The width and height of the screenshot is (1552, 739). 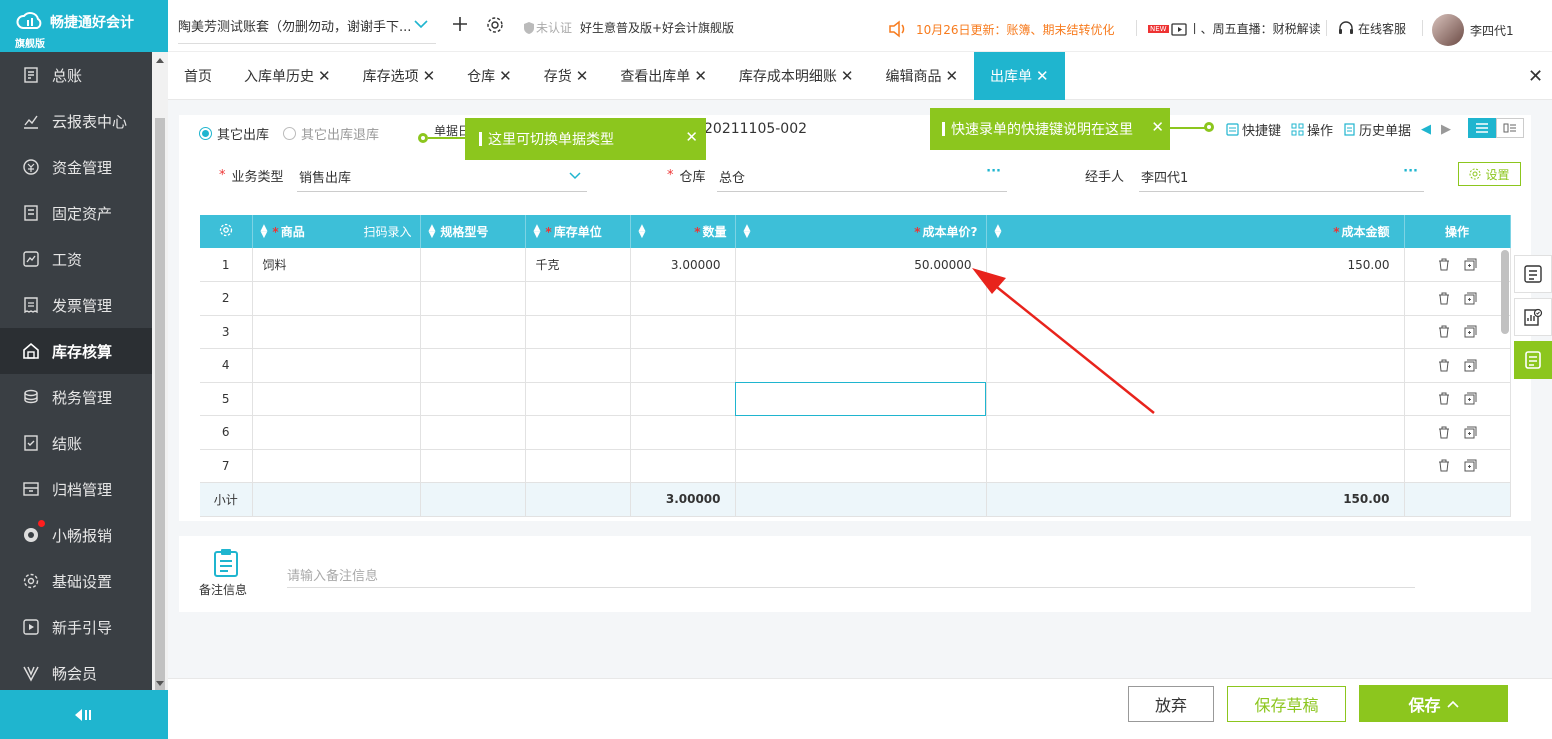 What do you see at coordinates (1286, 704) in the screenshot?
I see `save-draft-button: 保存草稿` at bounding box center [1286, 704].